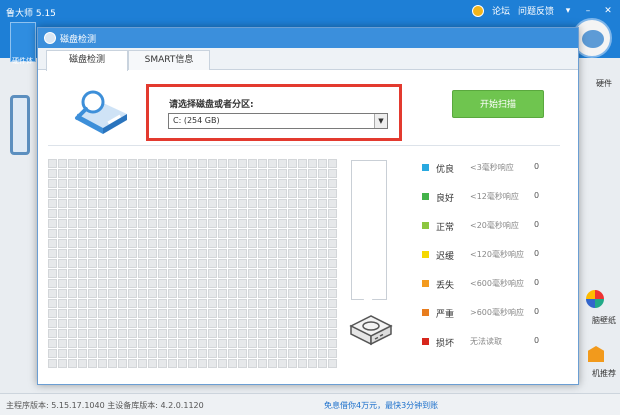  What do you see at coordinates (278, 121) in the screenshot?
I see `disk-select-dropdown: C: (254 GB) ▼` at bounding box center [278, 121].